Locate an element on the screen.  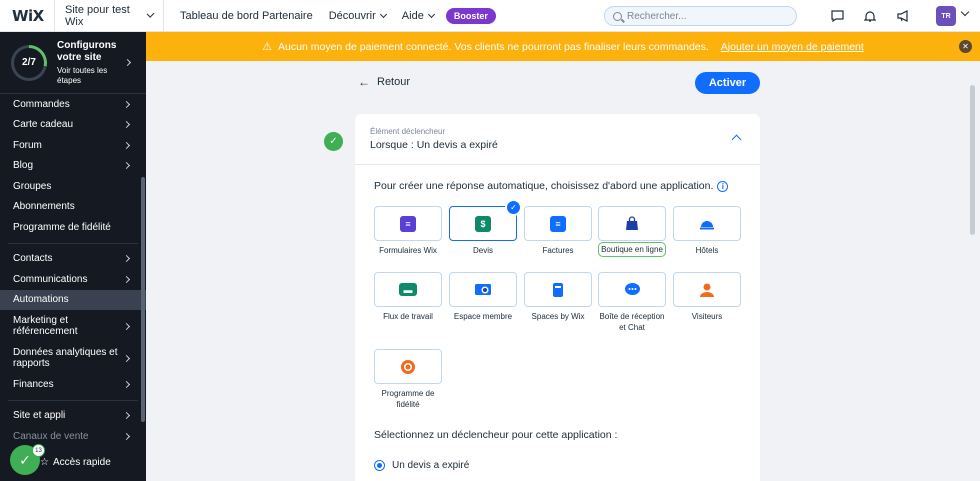
partner-dashboard-link: Tableau de bord Partenaire is located at coordinates (246, 16).